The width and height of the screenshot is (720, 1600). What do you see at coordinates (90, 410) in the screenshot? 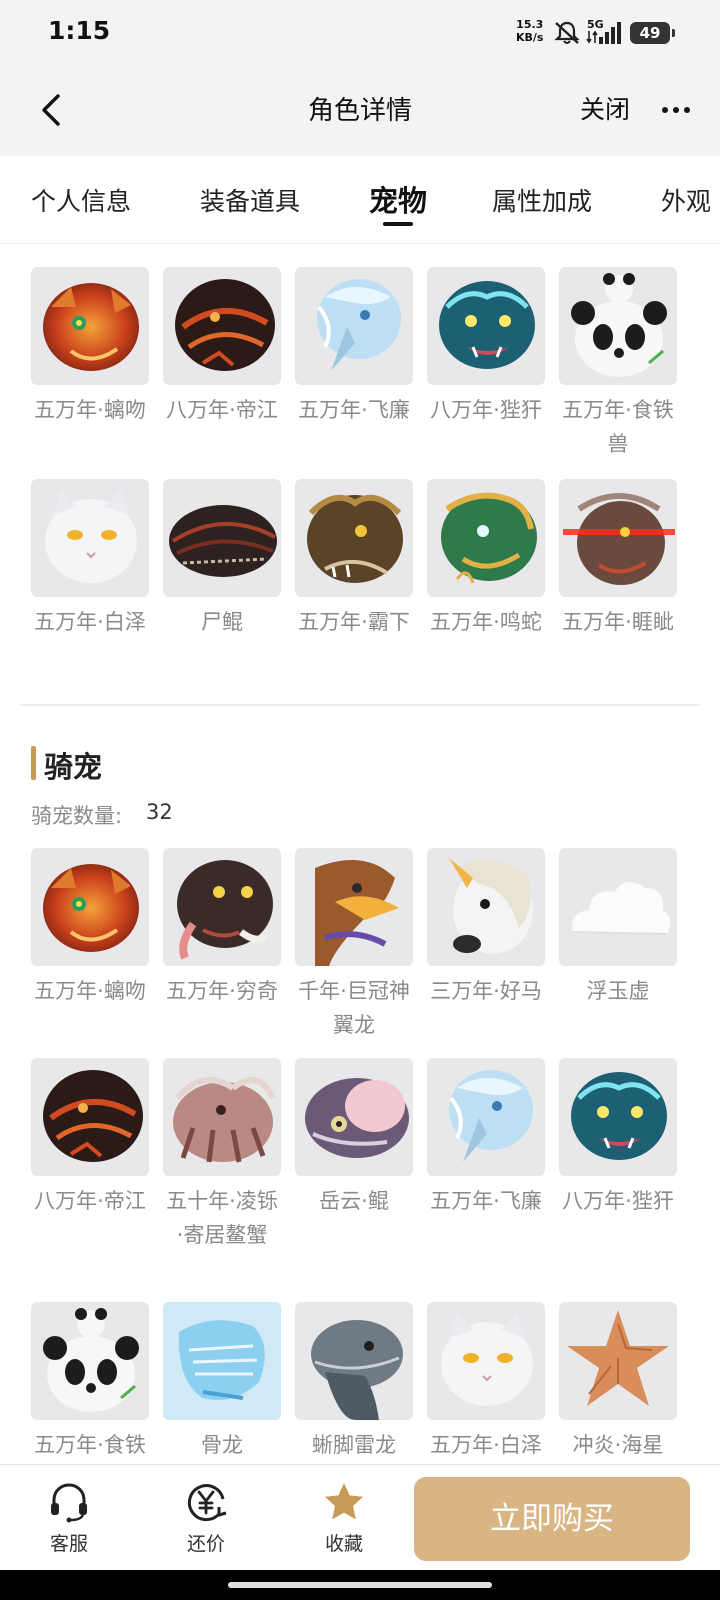
I see `pet-name: 五万年·螭吻` at bounding box center [90, 410].